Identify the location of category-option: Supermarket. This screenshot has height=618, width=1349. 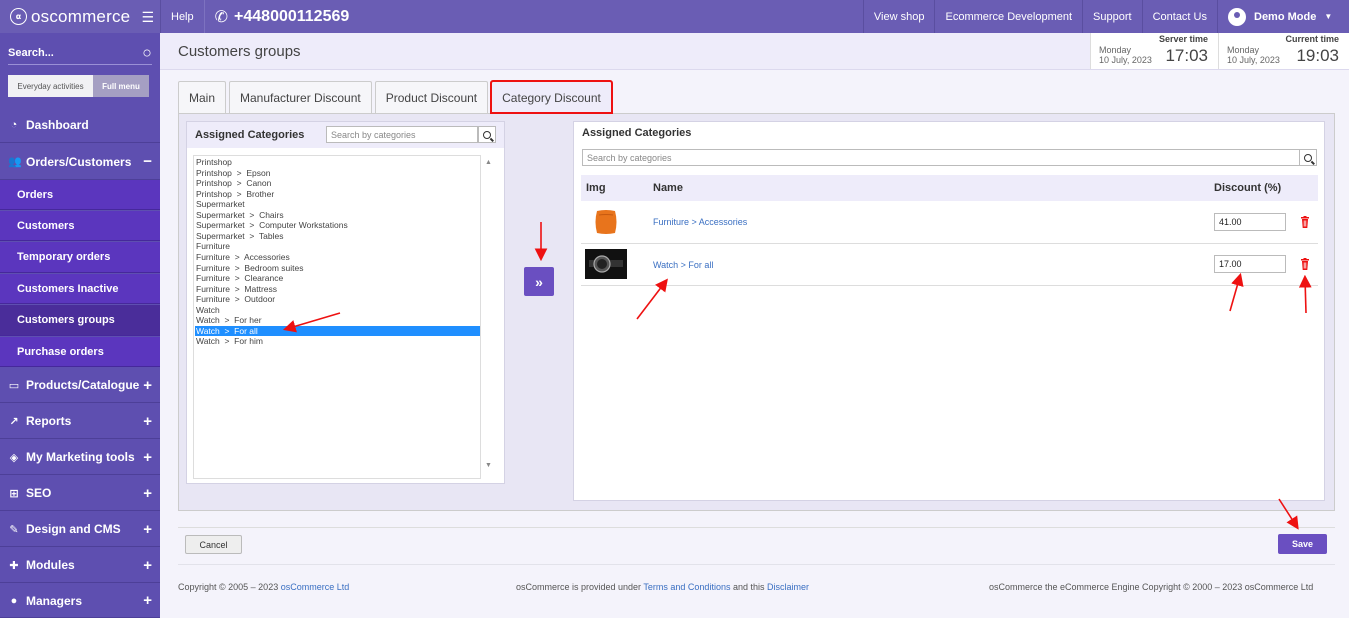
(337, 204).